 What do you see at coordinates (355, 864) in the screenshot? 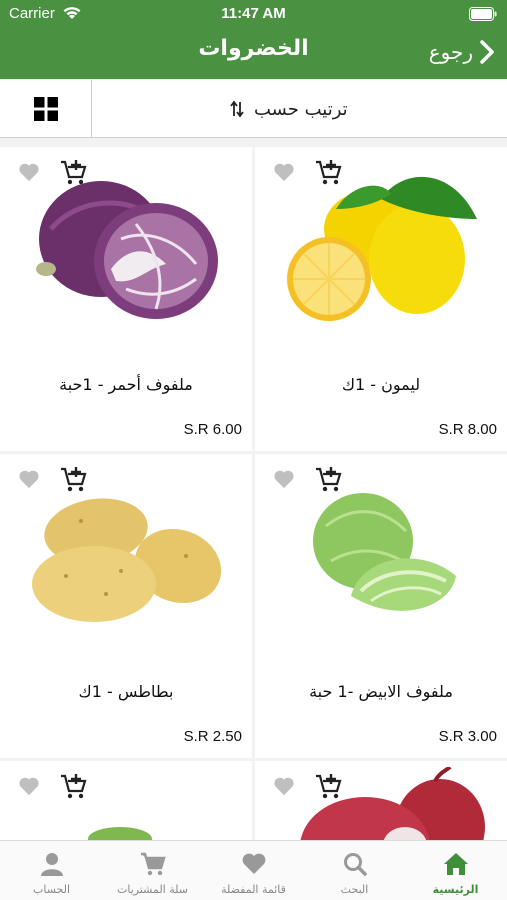
I see `search-icon` at bounding box center [355, 864].